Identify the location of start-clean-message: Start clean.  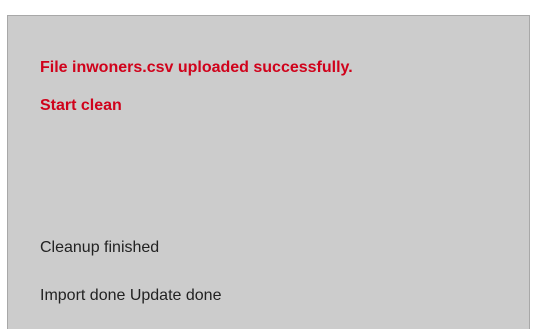
(81, 105).